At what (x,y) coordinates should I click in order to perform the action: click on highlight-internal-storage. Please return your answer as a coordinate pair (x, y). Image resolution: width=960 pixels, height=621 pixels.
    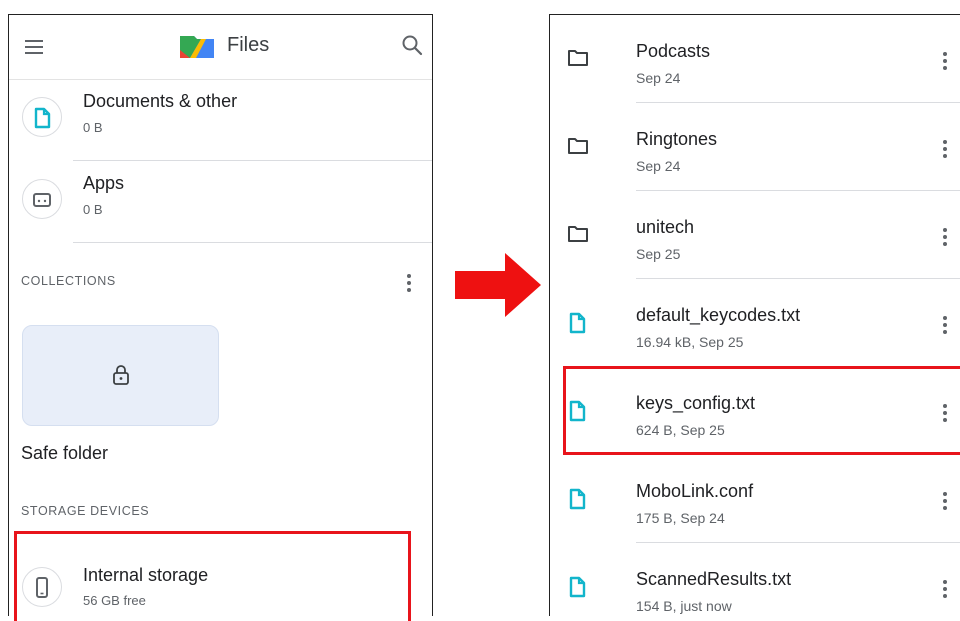
    Looking at the image, I should click on (212, 576).